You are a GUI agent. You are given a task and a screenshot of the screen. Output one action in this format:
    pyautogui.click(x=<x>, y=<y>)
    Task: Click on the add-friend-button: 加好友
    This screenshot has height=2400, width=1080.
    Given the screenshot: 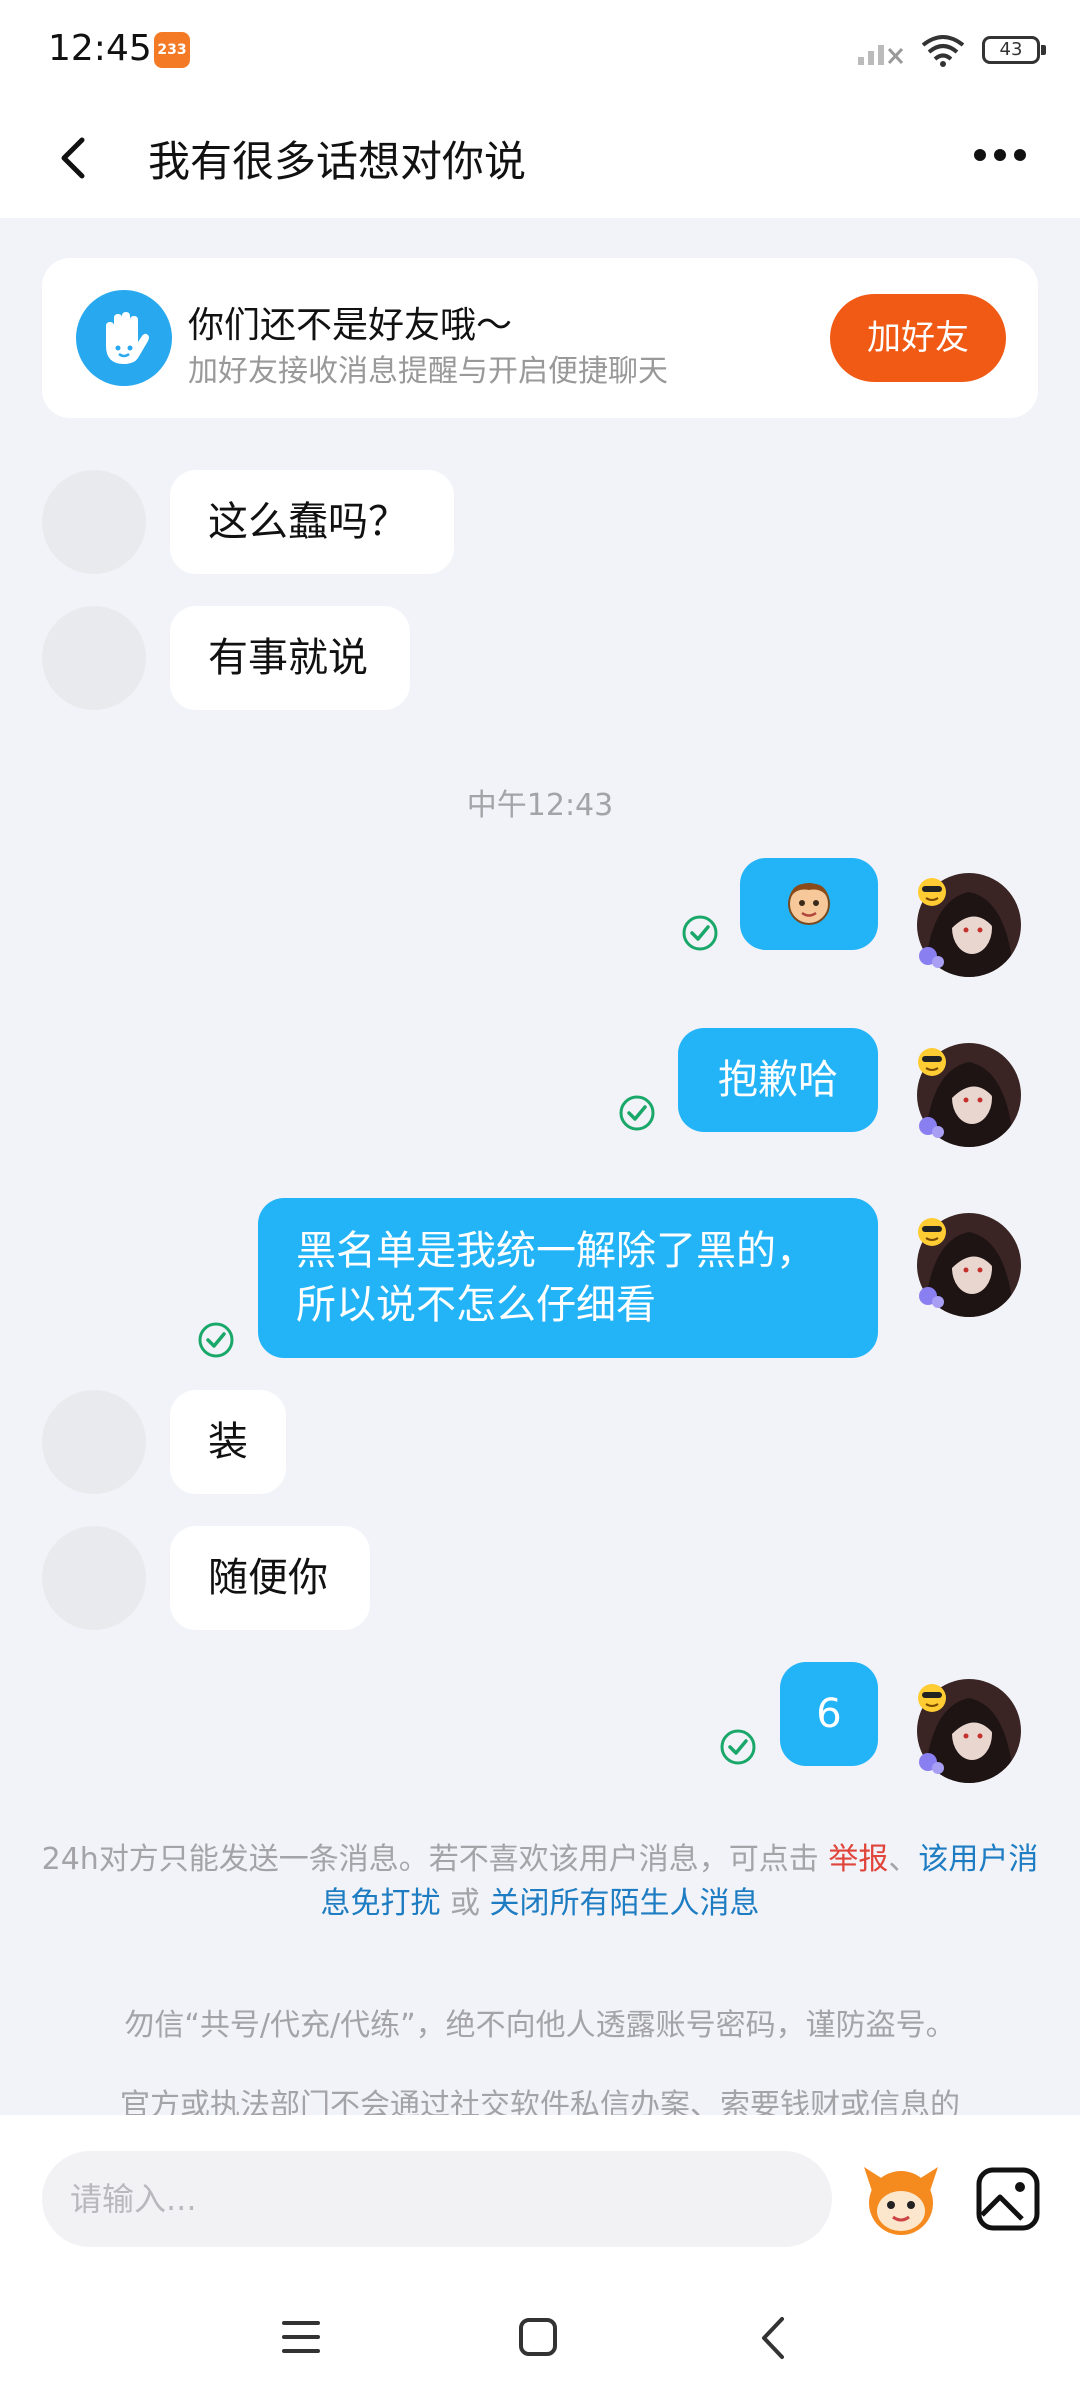 What is the action you would take?
    pyautogui.click(x=918, y=338)
    